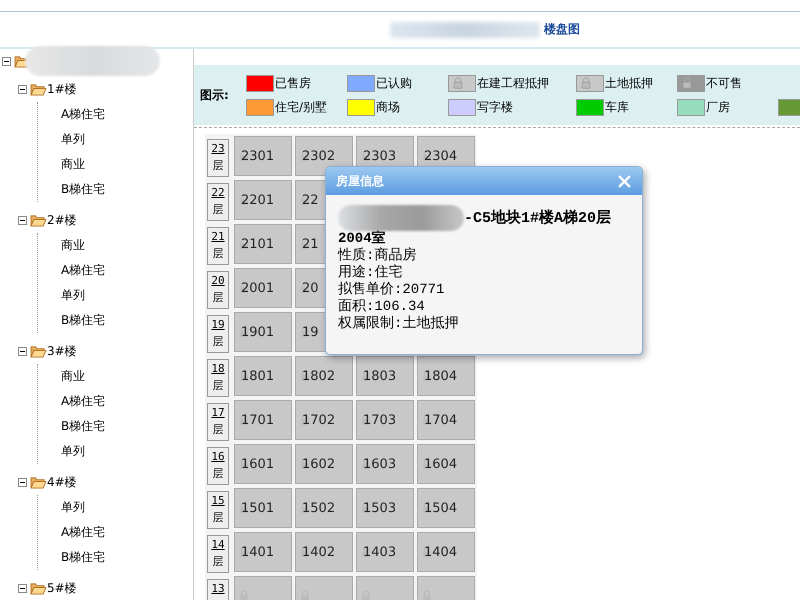 The width and height of the screenshot is (800, 600). I want to click on unit-cell: 1804, so click(446, 376).